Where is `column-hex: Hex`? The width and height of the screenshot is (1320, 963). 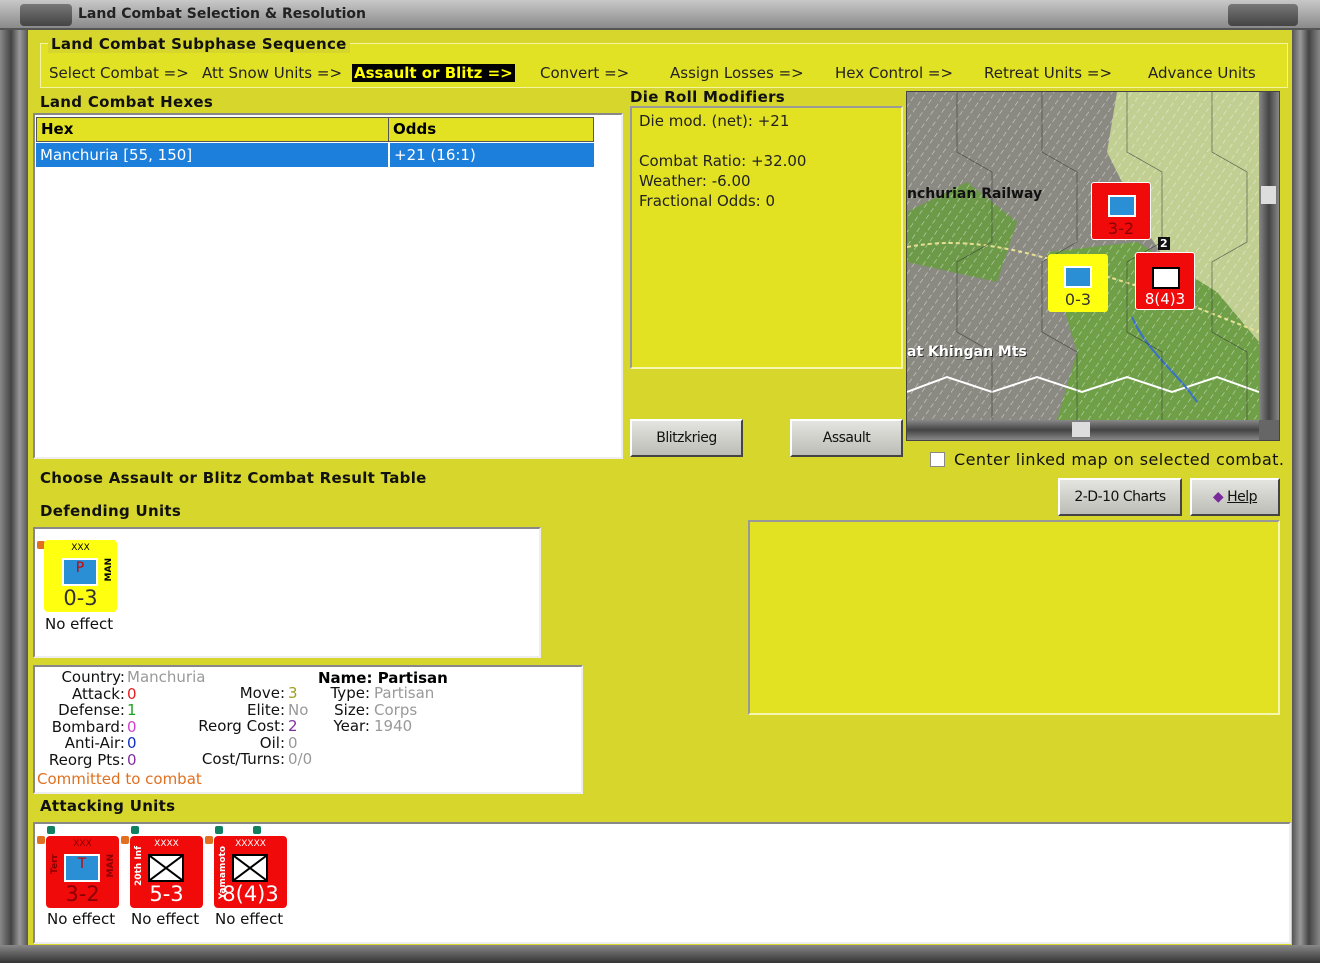
column-hex: Hex is located at coordinates (212, 129).